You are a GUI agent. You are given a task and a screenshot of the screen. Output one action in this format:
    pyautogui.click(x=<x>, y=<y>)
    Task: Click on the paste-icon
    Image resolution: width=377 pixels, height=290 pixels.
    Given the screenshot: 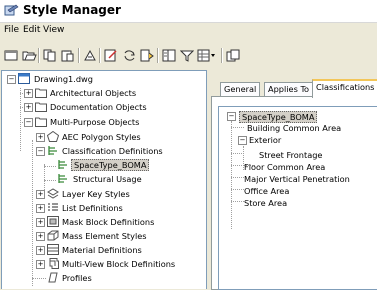 What is the action you would take?
    pyautogui.click(x=68, y=55)
    